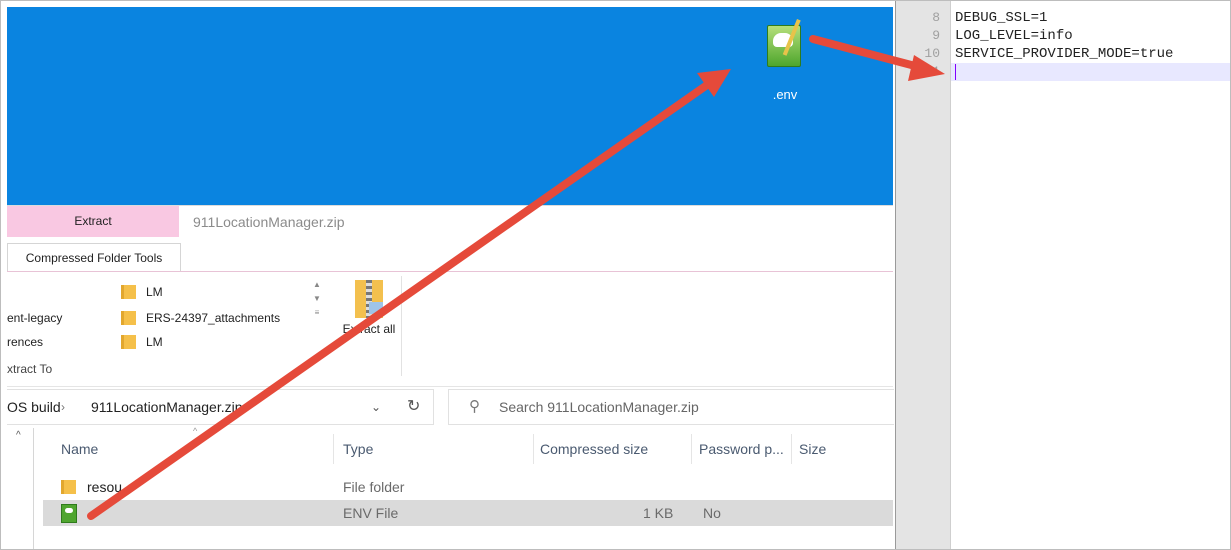 The width and height of the screenshot is (1231, 550). I want to click on line-number: 9, so click(936, 35).